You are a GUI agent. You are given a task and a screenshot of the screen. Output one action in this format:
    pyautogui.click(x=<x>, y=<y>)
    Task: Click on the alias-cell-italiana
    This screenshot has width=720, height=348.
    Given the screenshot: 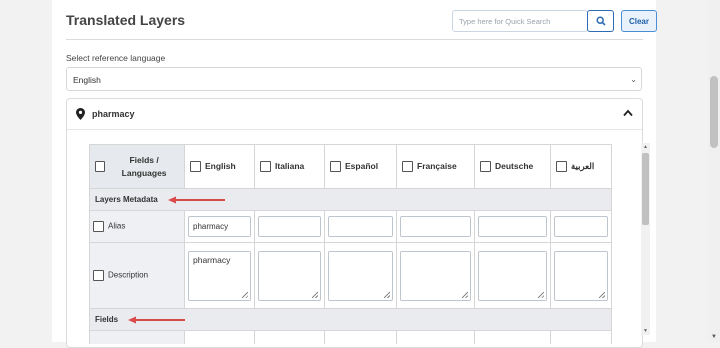 What is the action you would take?
    pyautogui.click(x=289, y=226)
    